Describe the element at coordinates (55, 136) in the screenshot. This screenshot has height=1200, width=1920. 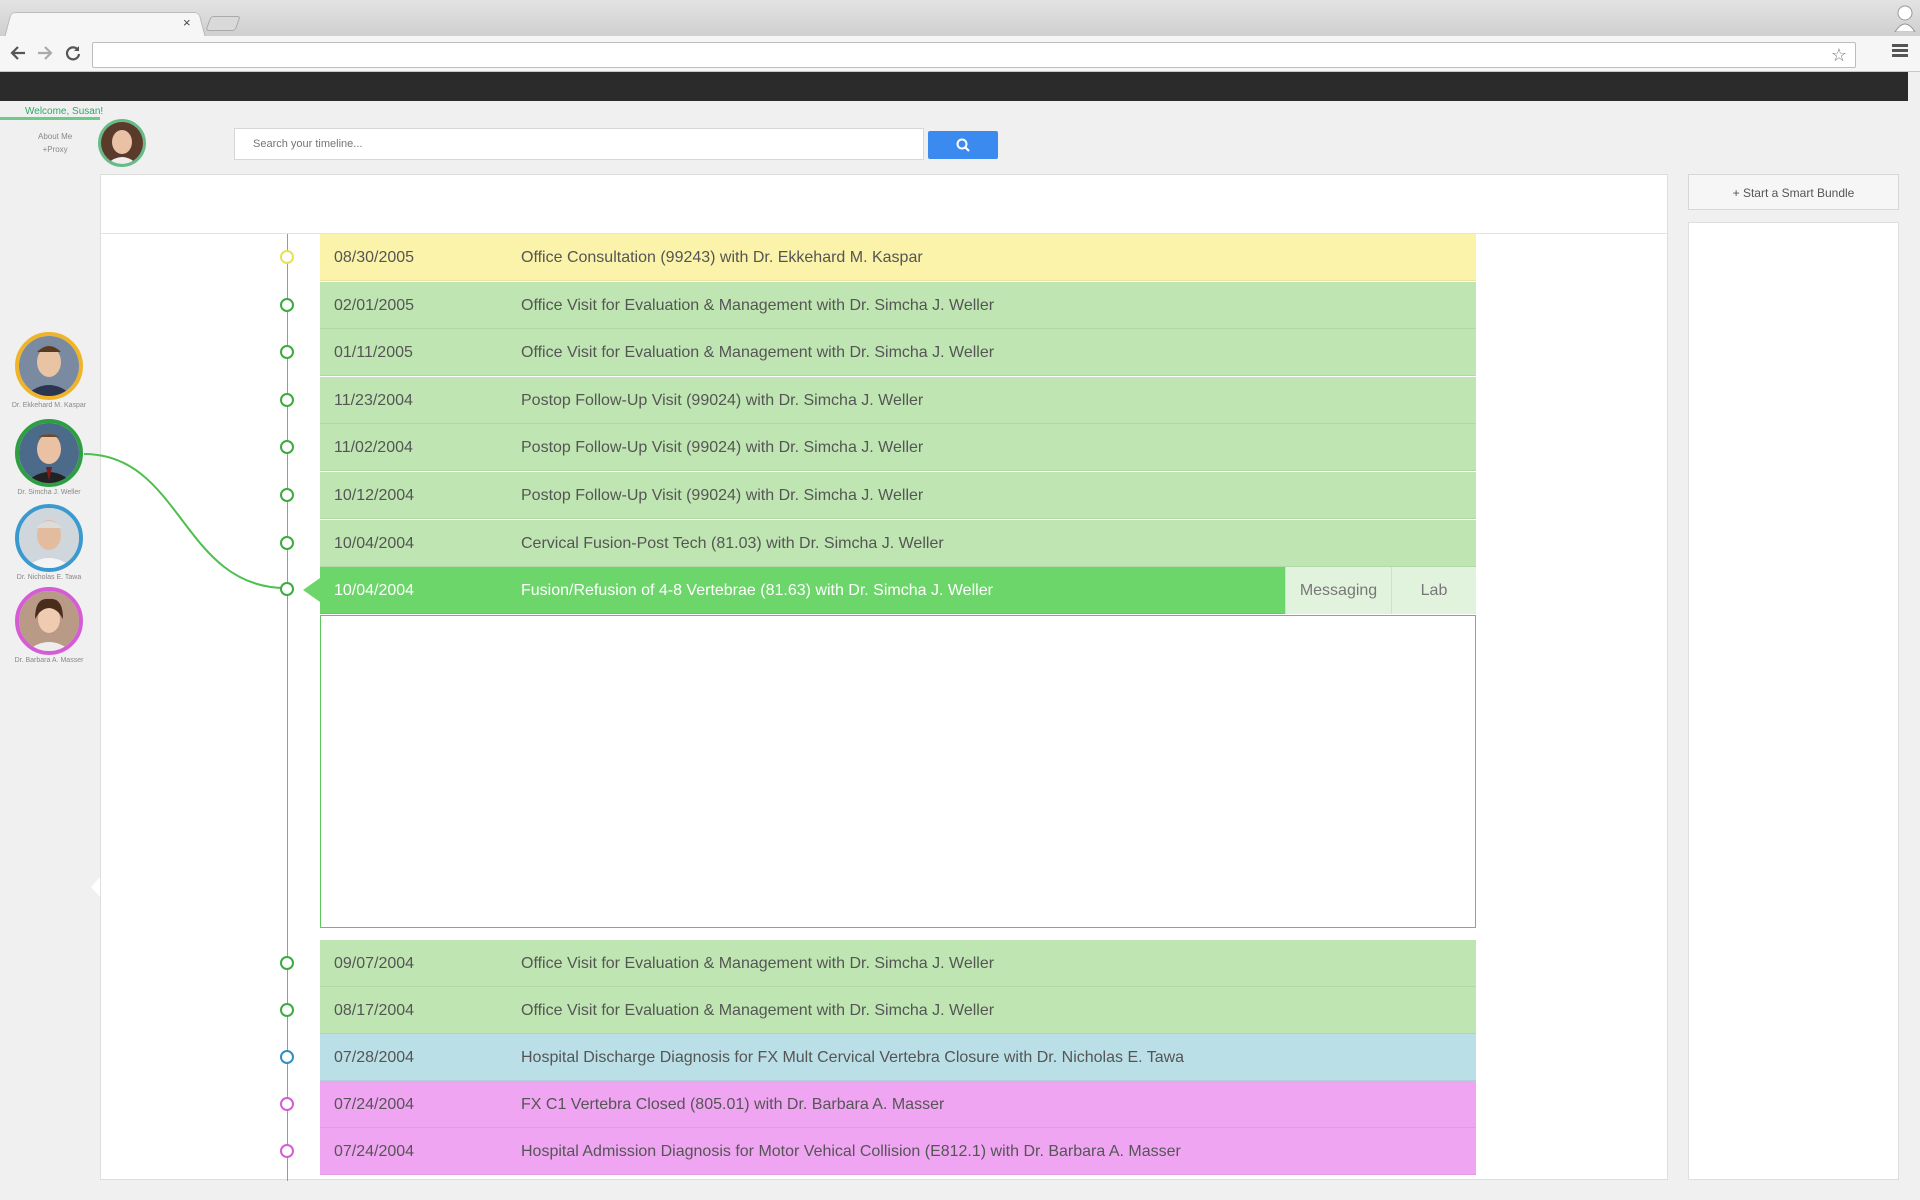
I see `about-me-link: About Me` at that location.